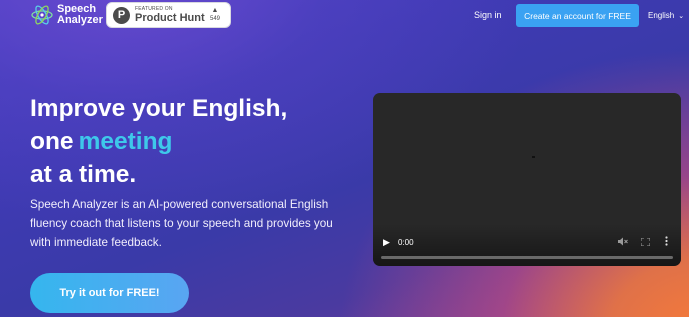 This screenshot has height=317, width=689. Describe the element at coordinates (42, 15) in the screenshot. I see `speech-analyzer-logo-icon` at that location.